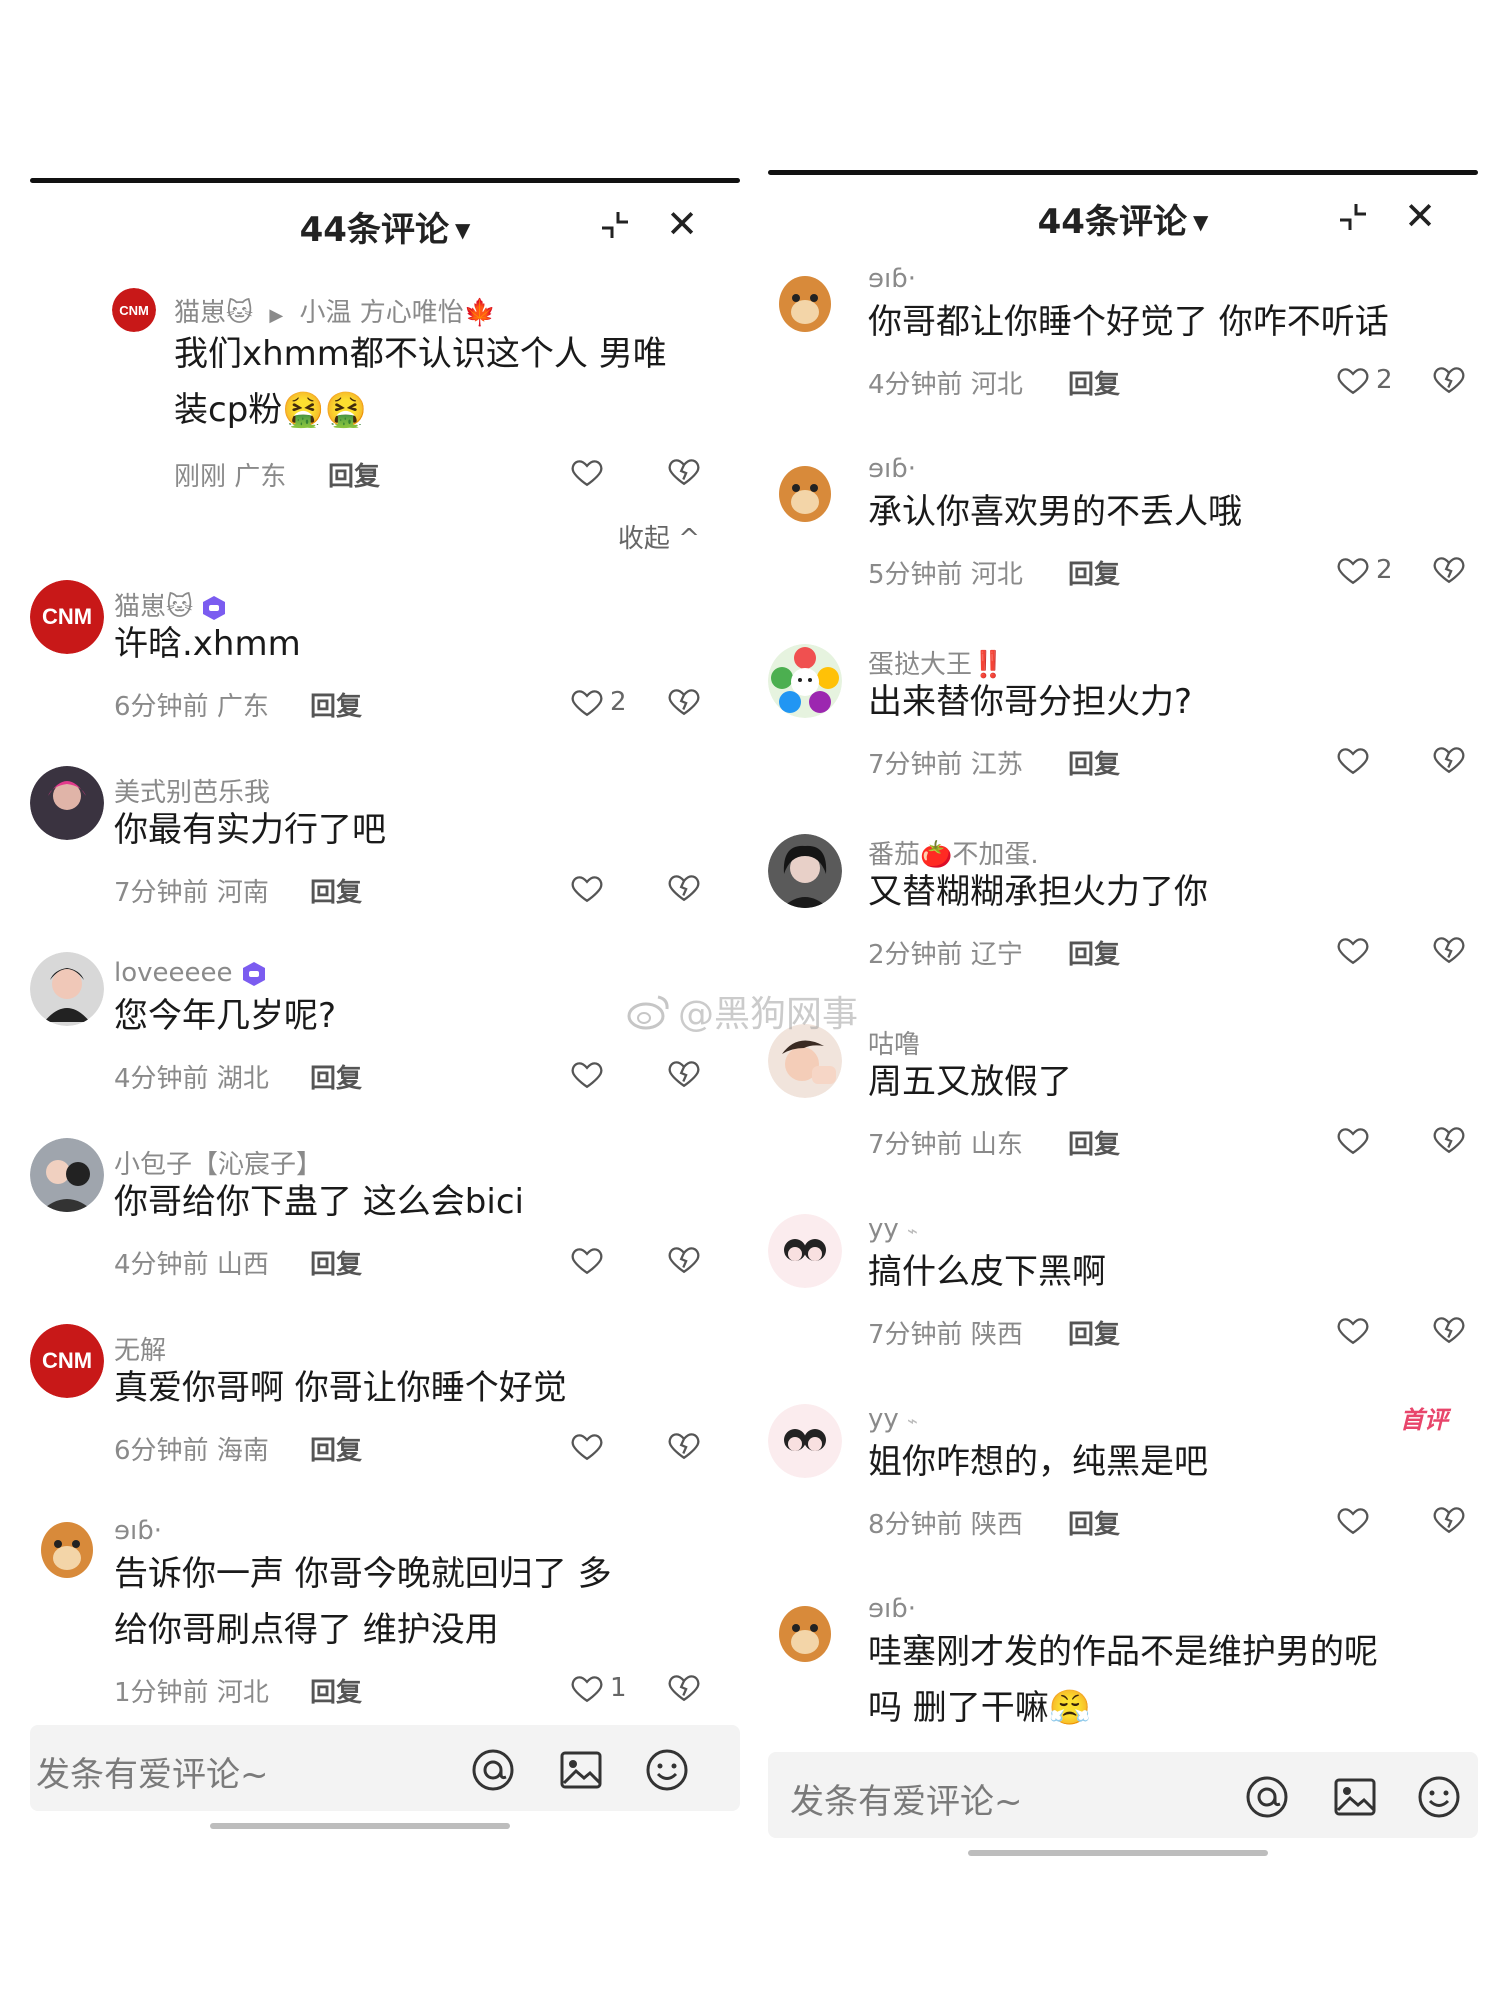  I want to click on weibo-logo-icon, so click(648, 1012).